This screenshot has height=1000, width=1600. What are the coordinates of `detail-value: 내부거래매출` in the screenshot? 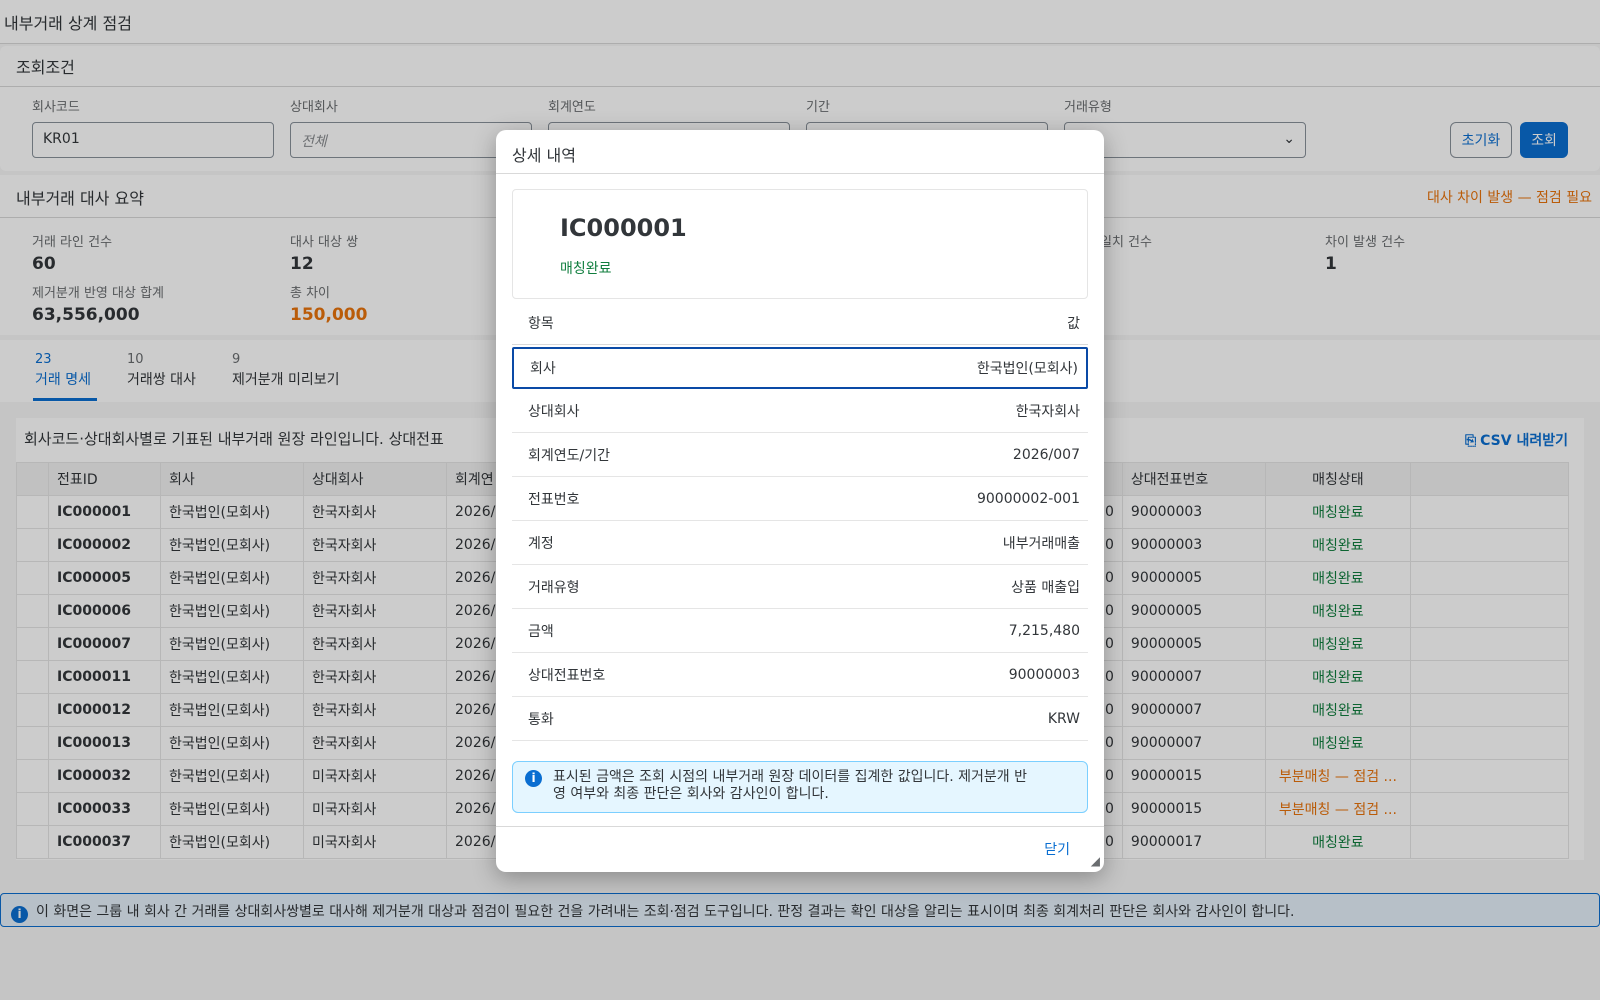 It's located at (1041, 543).